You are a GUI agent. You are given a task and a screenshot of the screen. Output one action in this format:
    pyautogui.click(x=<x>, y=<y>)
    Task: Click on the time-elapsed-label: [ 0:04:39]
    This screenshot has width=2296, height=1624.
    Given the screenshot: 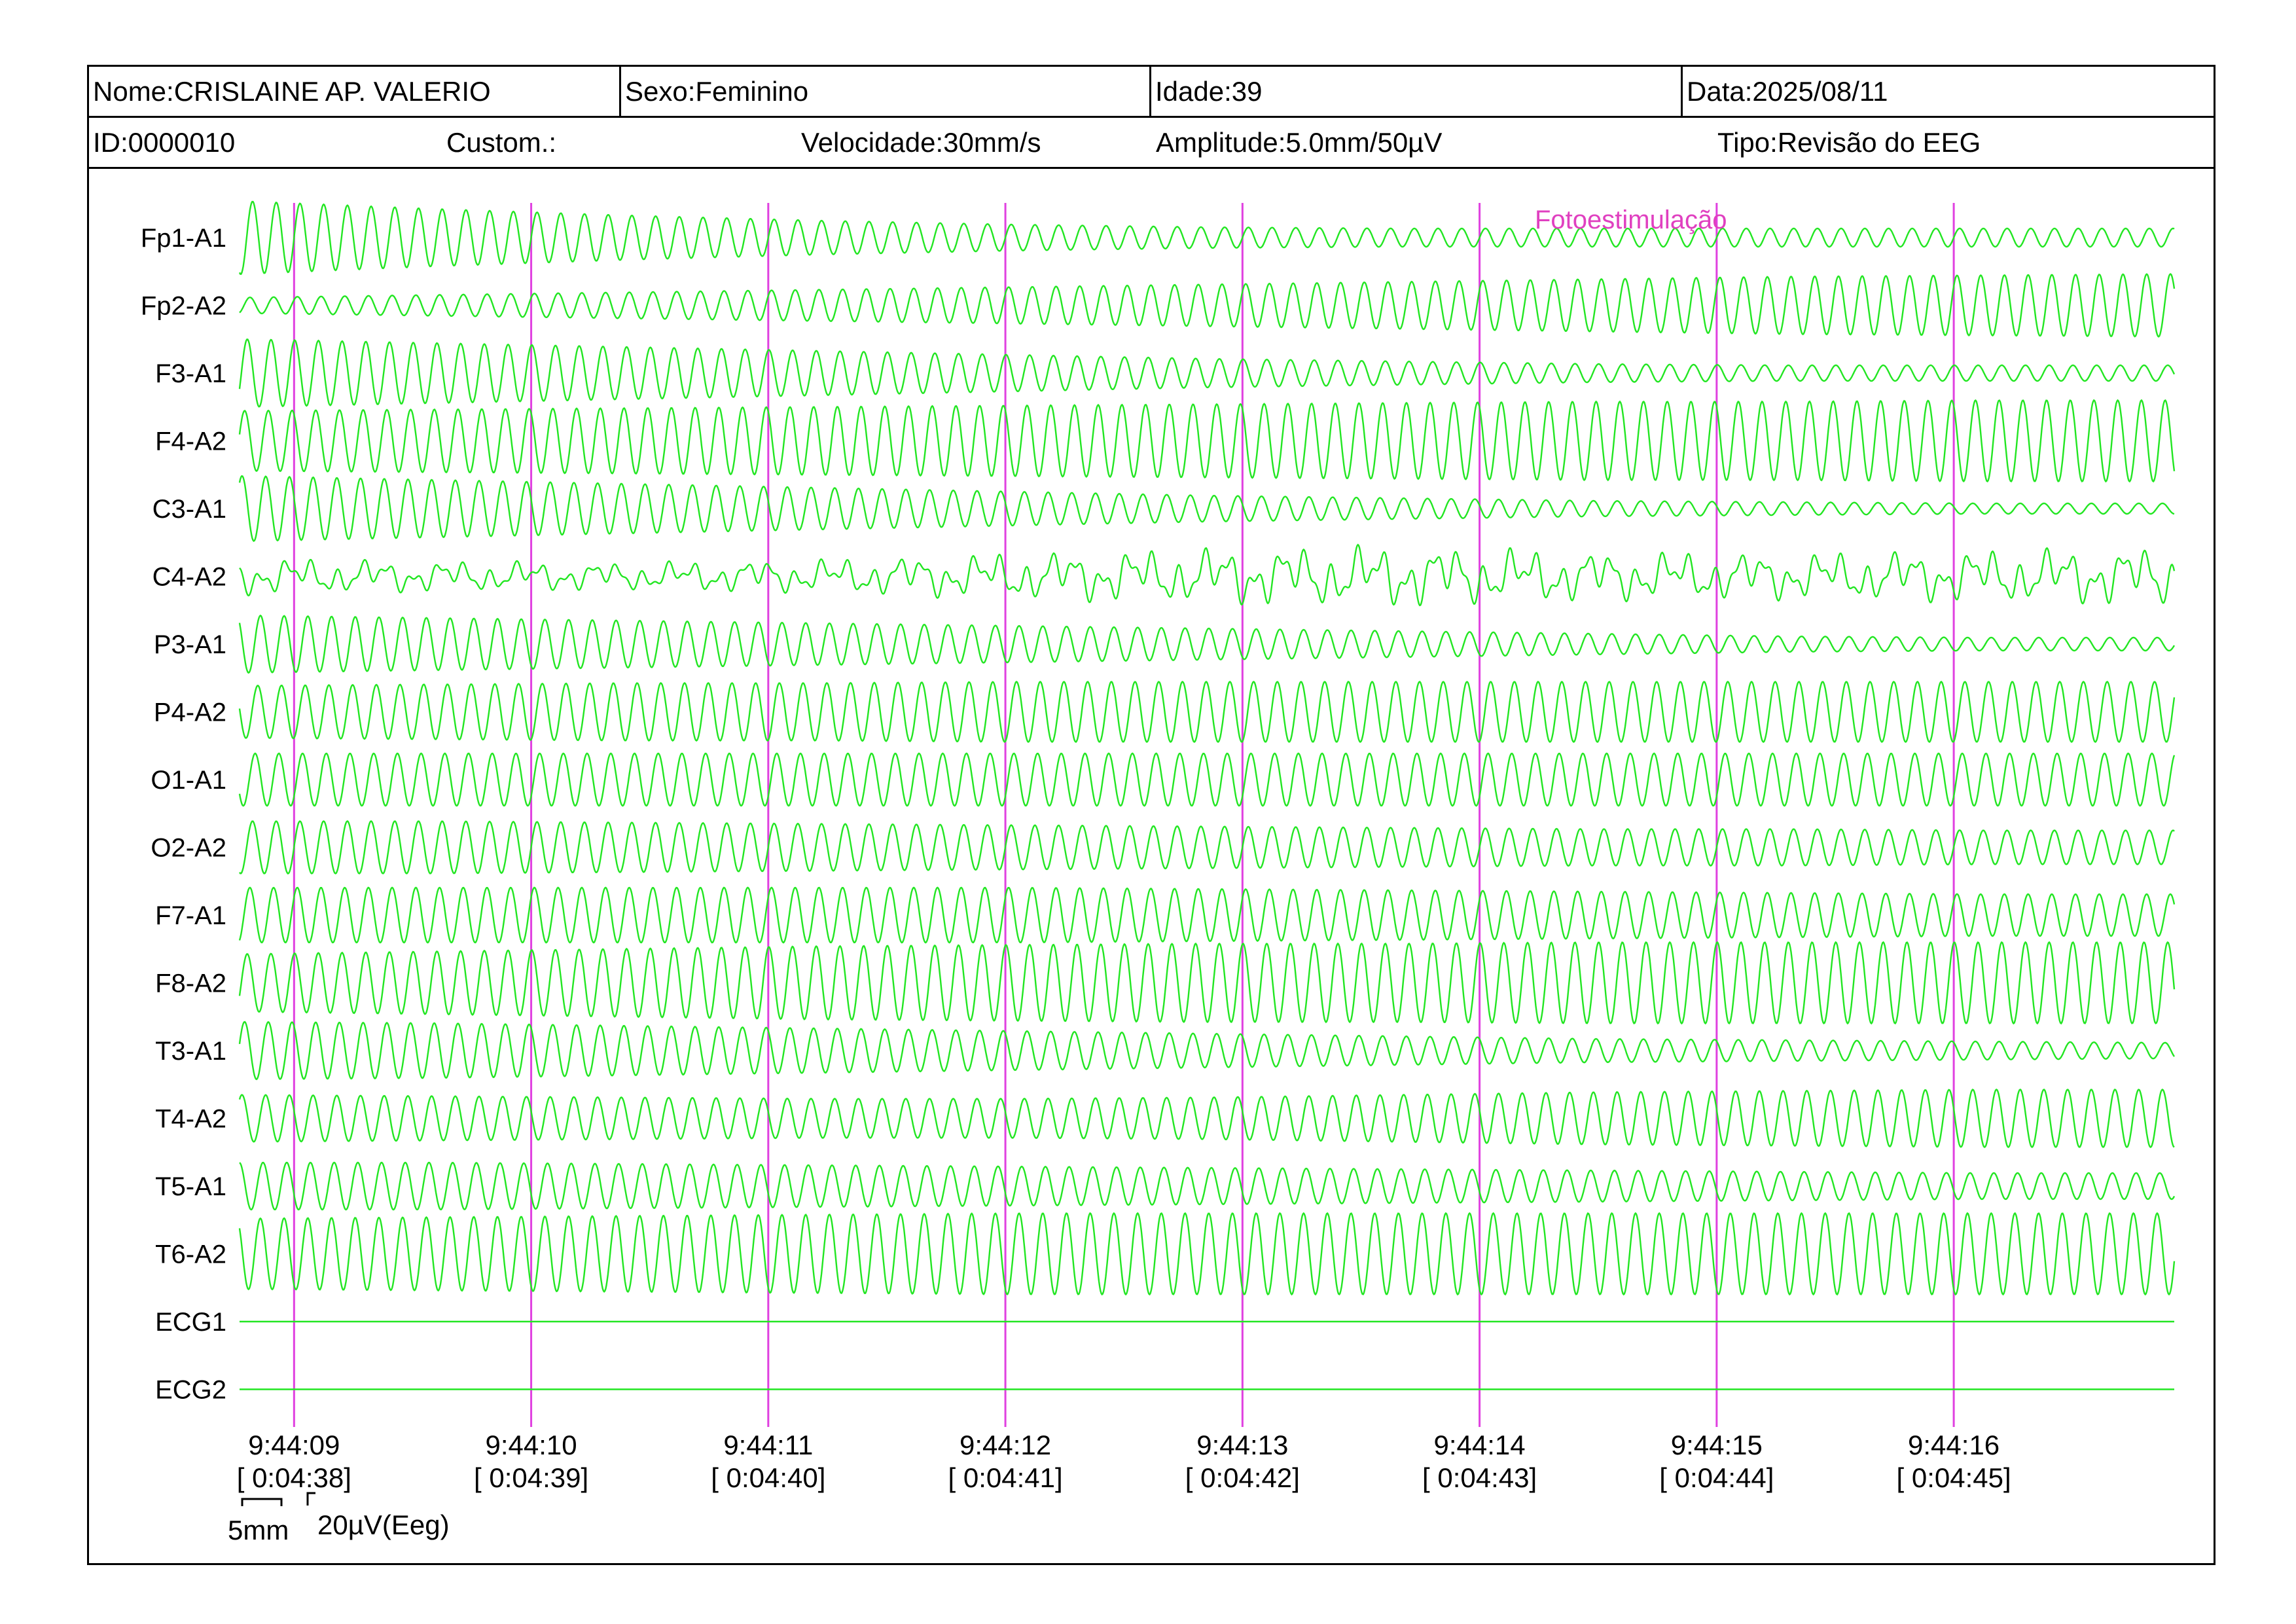 What is the action you would take?
    pyautogui.click(x=531, y=1477)
    